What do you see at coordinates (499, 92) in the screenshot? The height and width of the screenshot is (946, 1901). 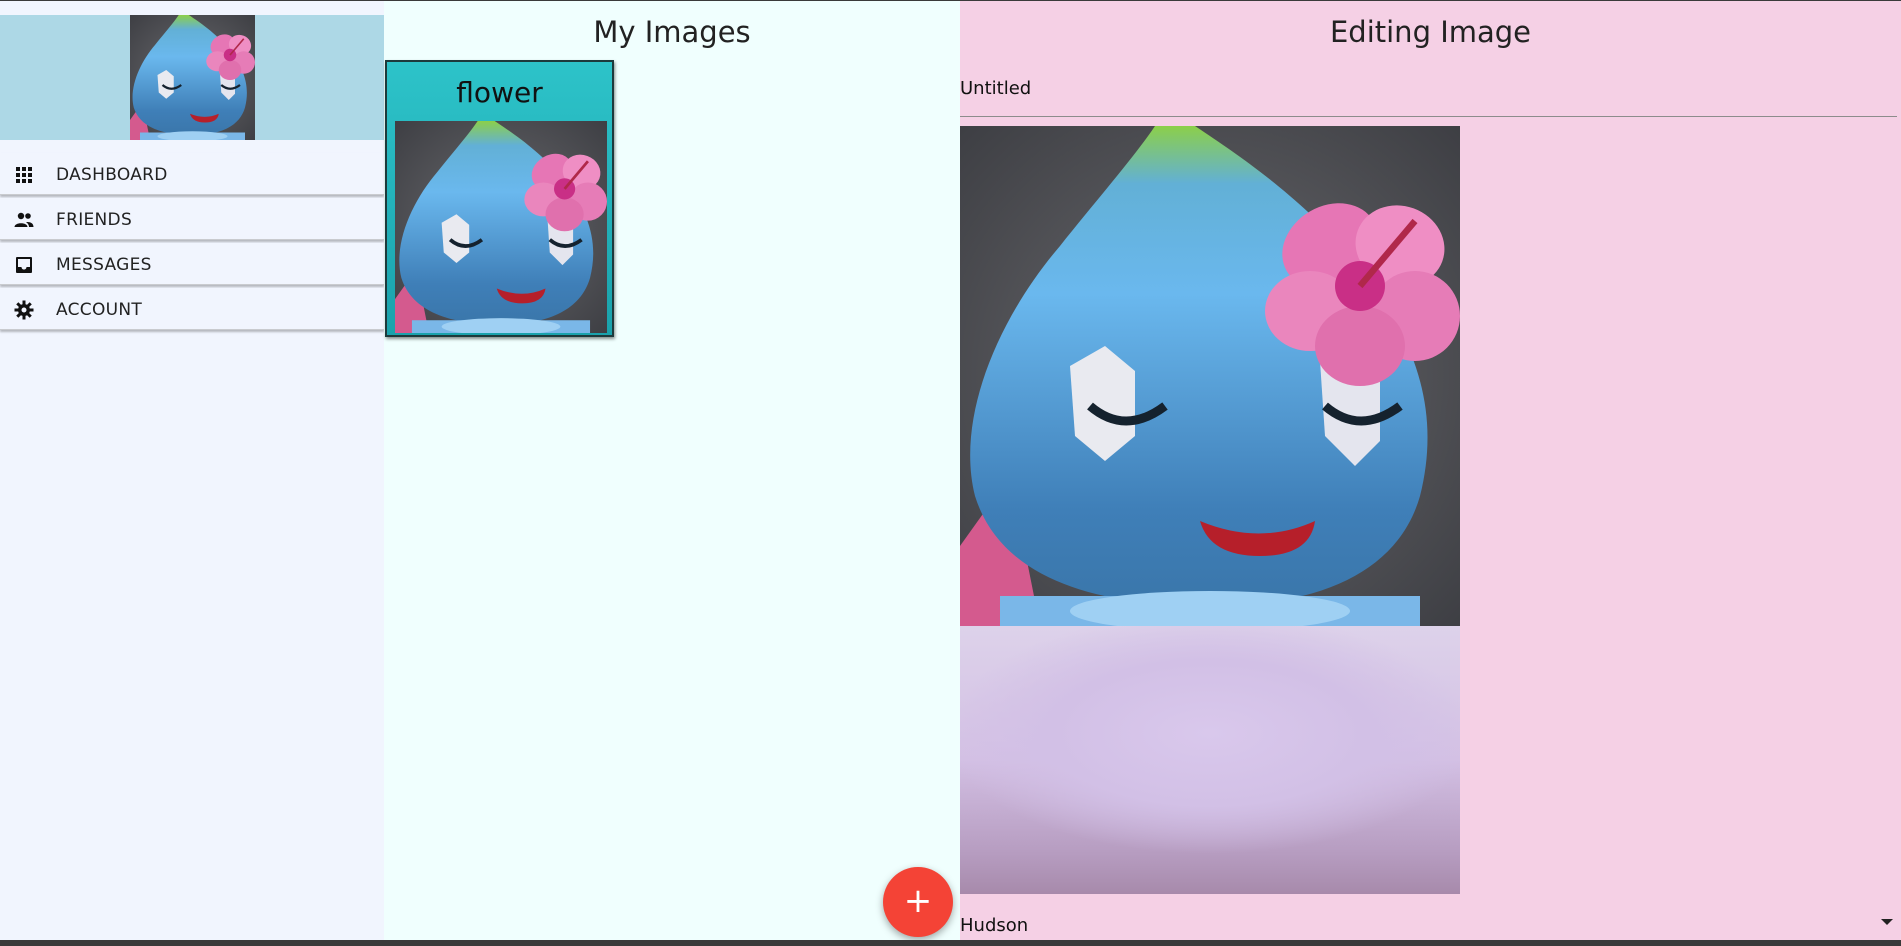 I see `image-card-title: flower` at bounding box center [499, 92].